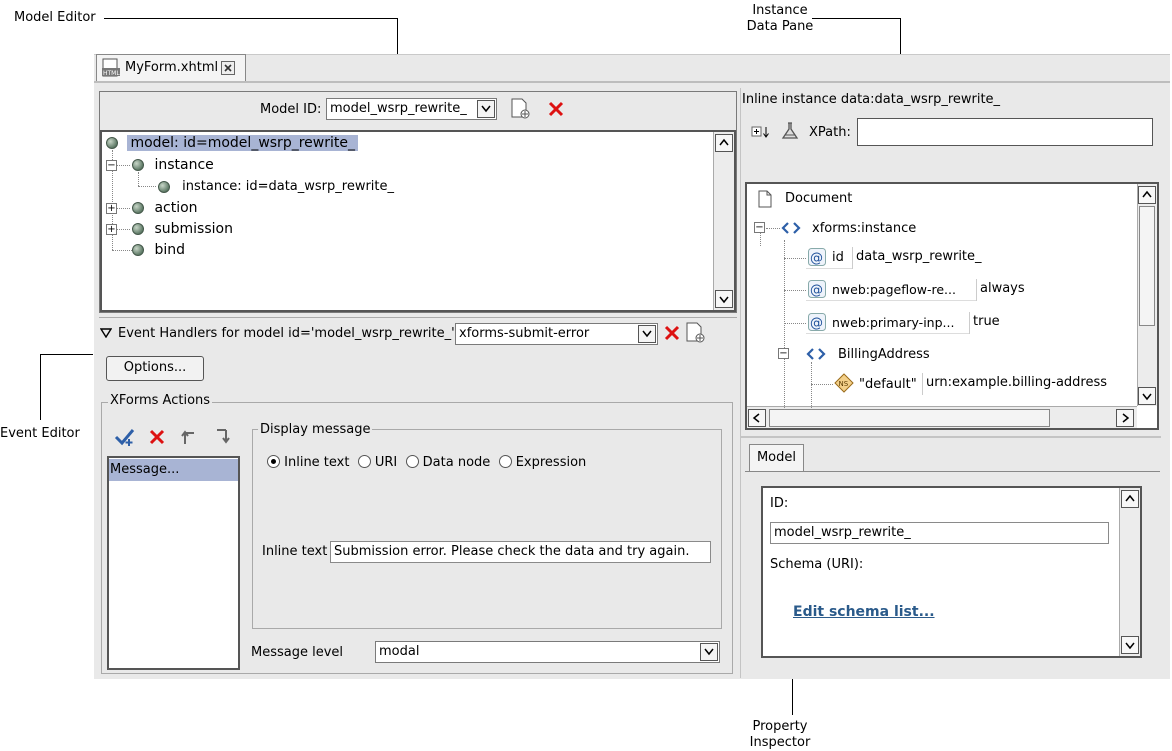 Image resolution: width=1172 pixels, height=751 pixels. Describe the element at coordinates (884, 354) in the screenshot. I see `tree-node-billing: BillingAddress` at that location.